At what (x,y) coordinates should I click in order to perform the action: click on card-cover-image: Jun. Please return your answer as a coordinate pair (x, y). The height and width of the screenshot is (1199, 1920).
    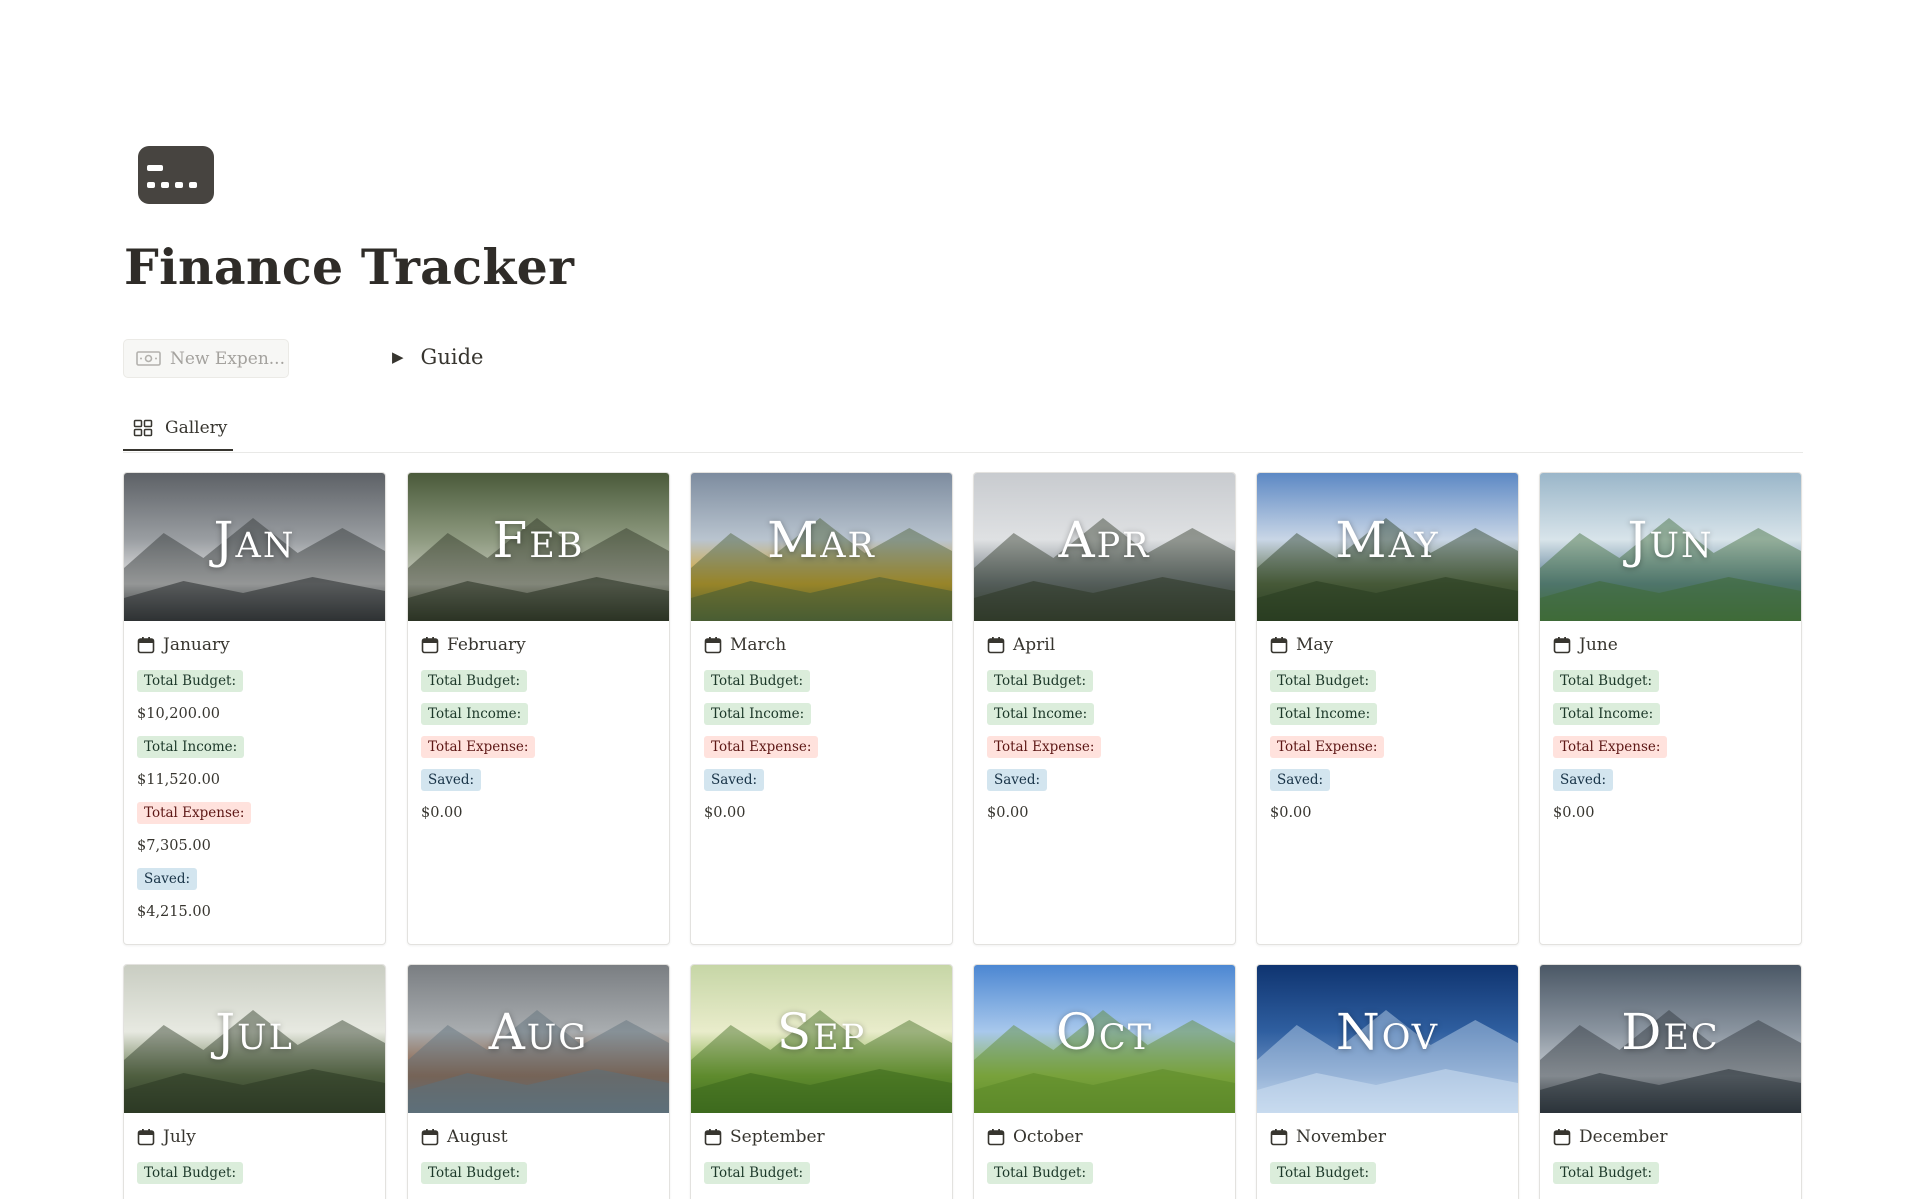
    Looking at the image, I should click on (1670, 547).